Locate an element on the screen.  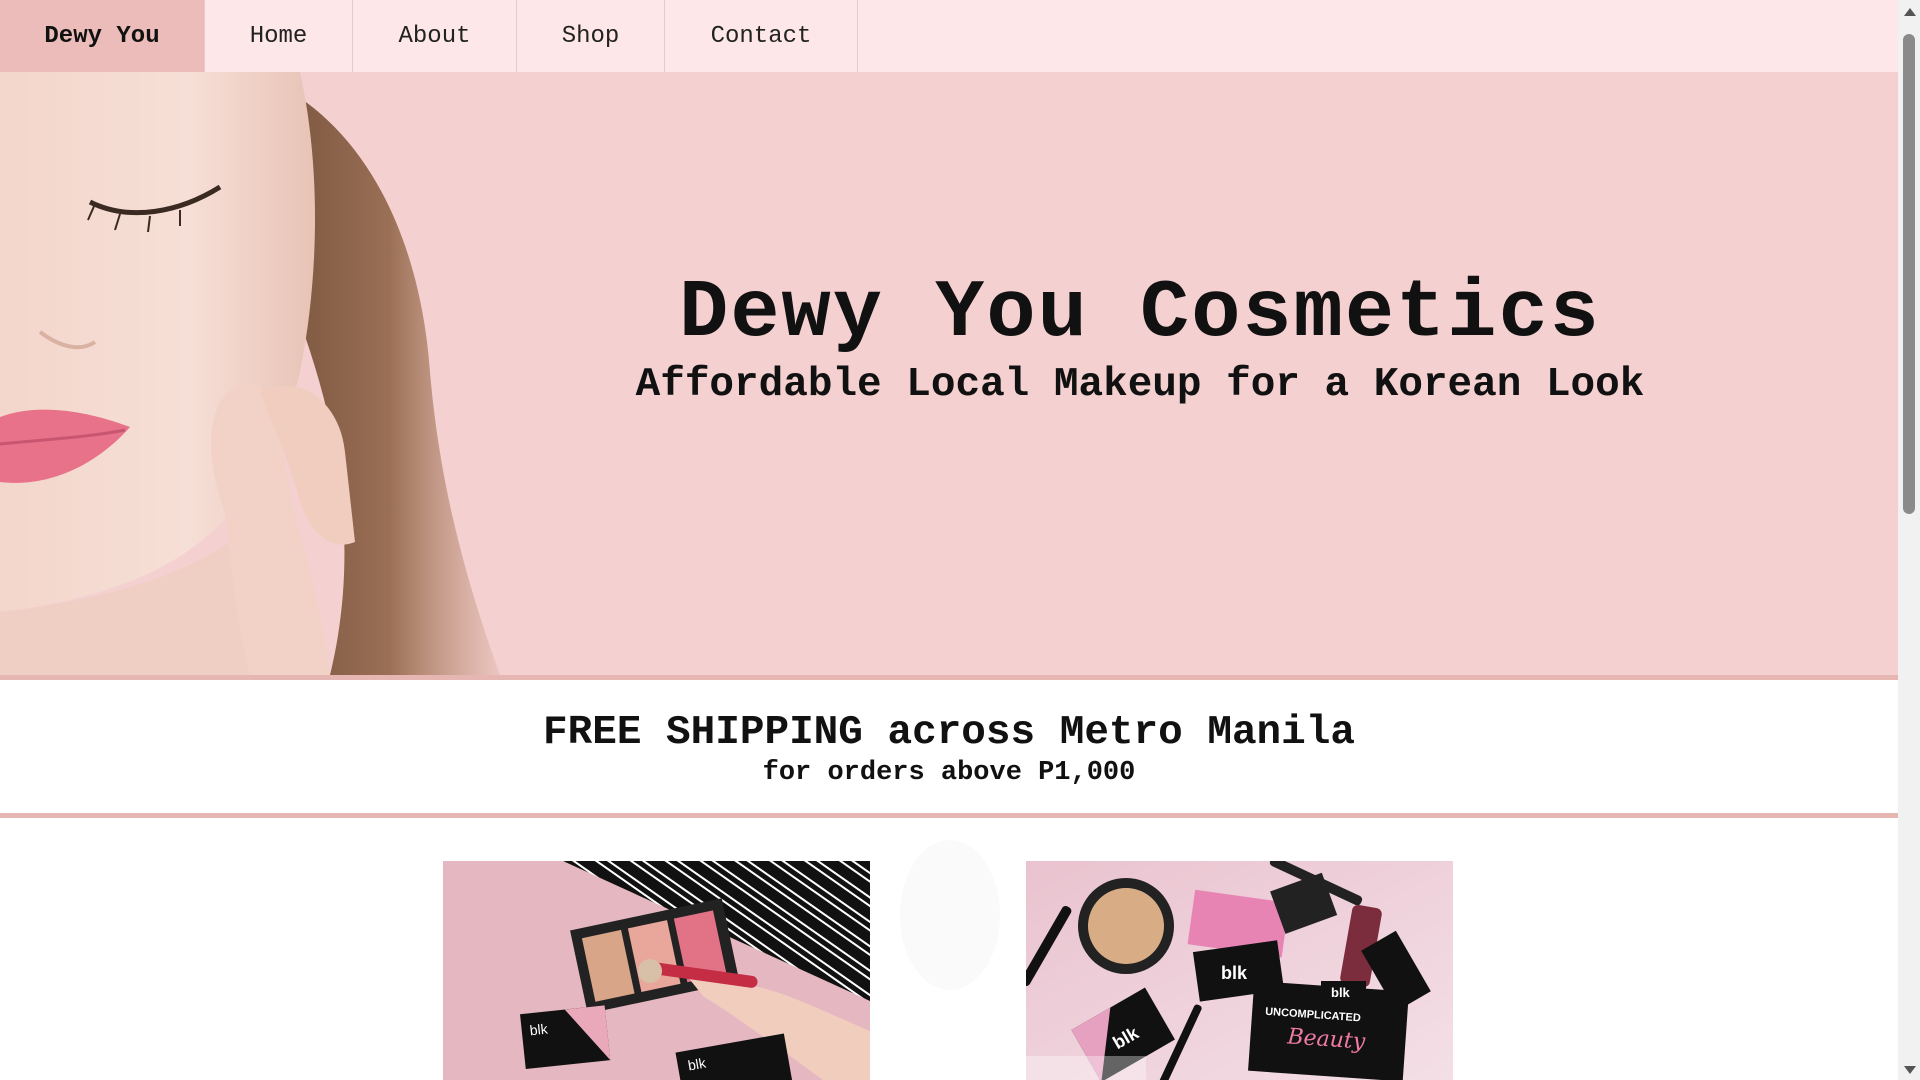
product-image-flatlay: blk blk UNCOMPLICATED Beauty blk is located at coordinates (1239, 970).